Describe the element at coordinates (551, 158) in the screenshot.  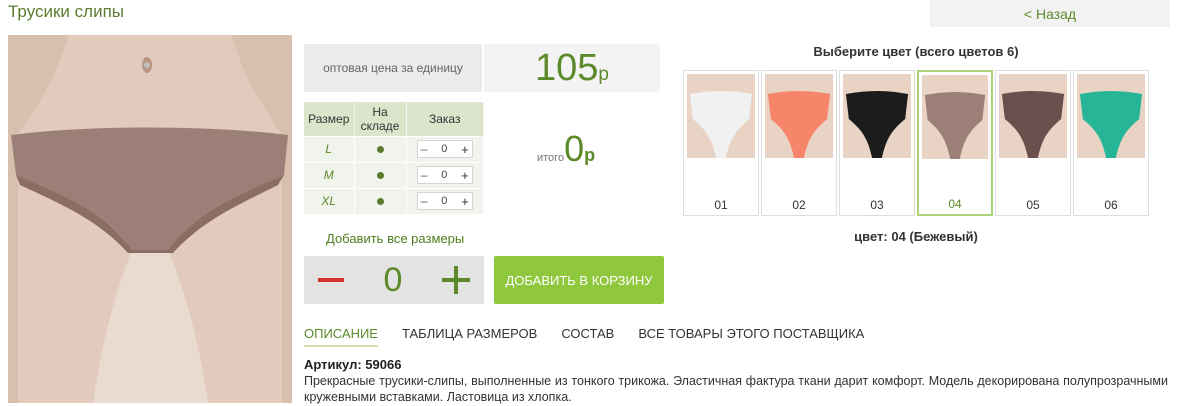
I see `total-label: итого` at that location.